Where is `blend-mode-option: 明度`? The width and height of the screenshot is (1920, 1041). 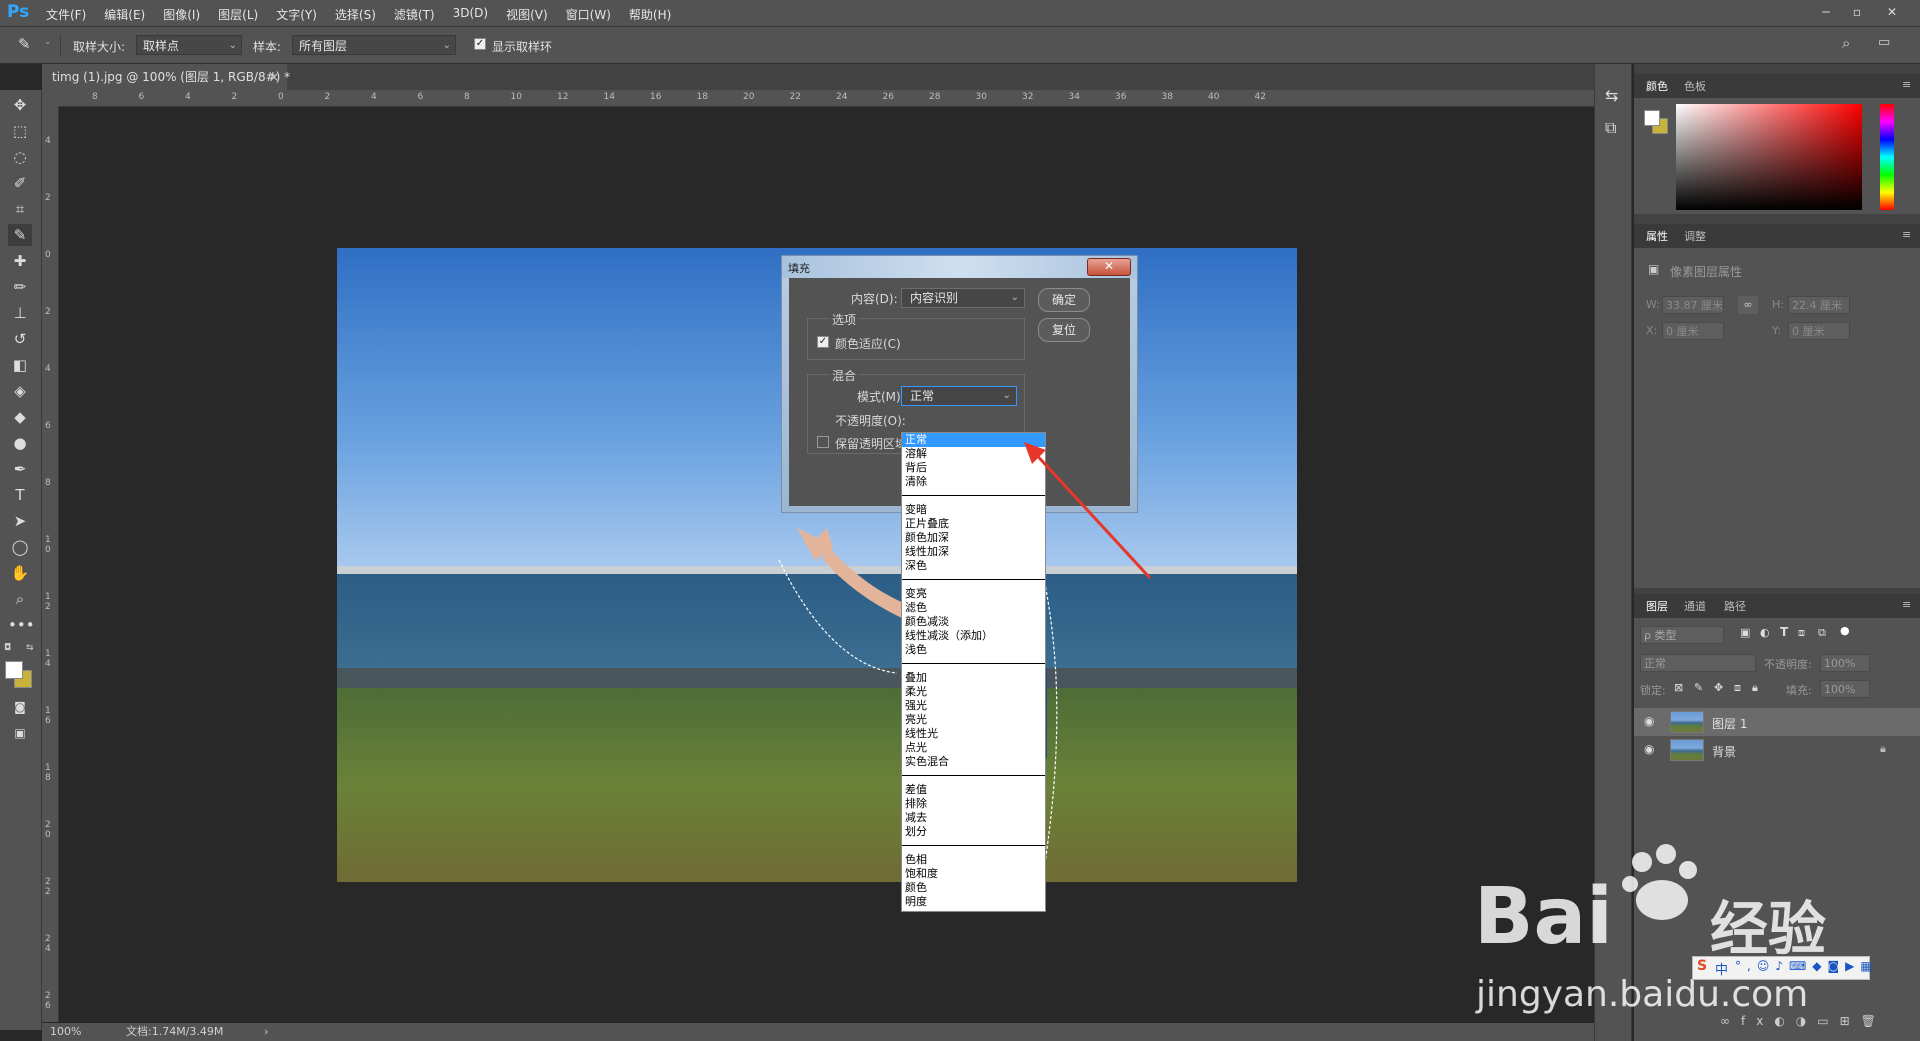 blend-mode-option: 明度 is located at coordinates (973, 902).